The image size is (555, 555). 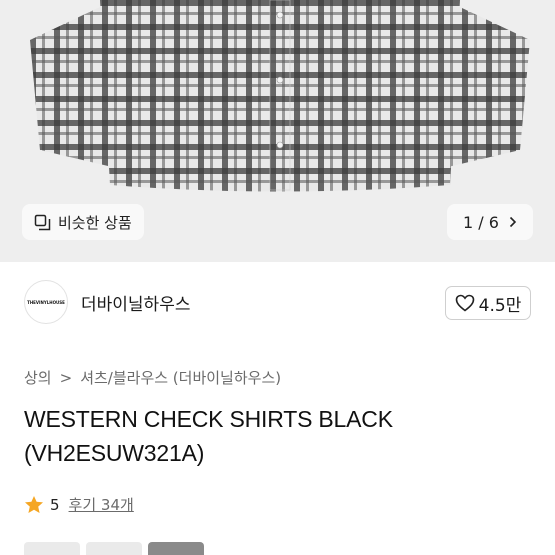 I want to click on like-button: 4.5만, so click(x=488, y=303).